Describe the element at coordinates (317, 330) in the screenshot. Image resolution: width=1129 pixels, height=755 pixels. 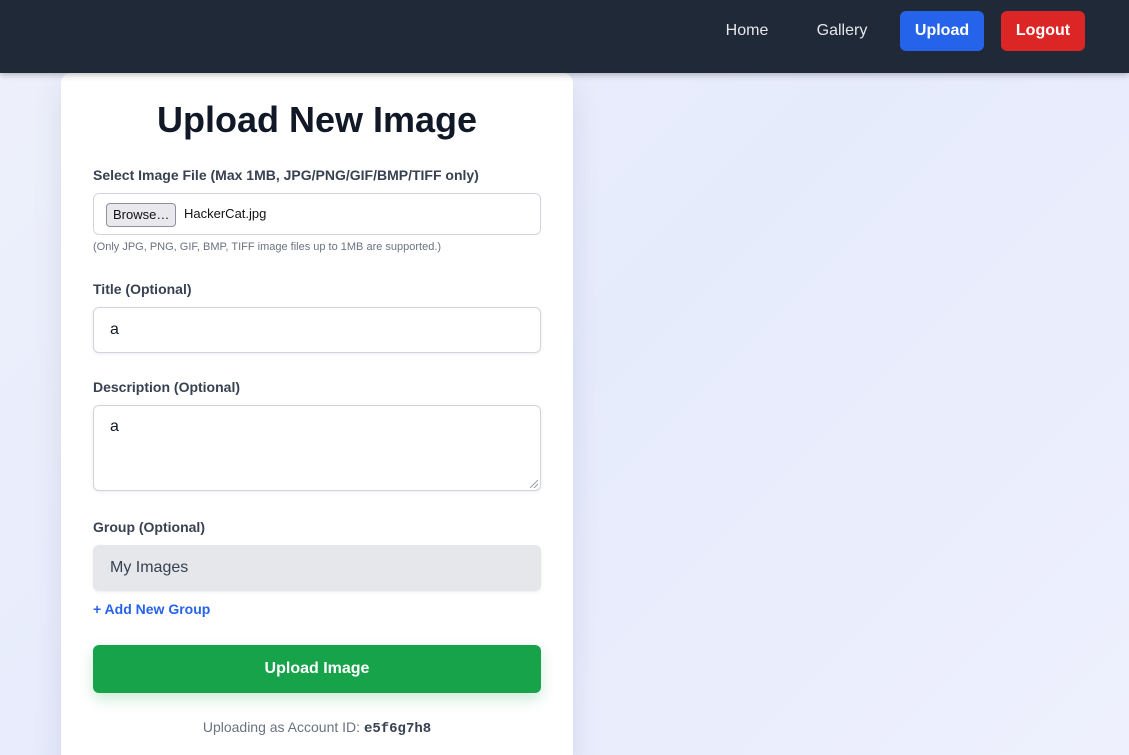
I see `title-input: a` at that location.